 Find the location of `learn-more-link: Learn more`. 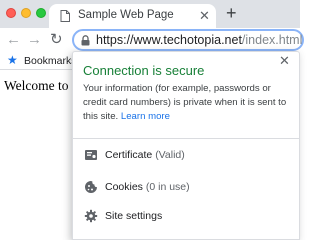

learn-more-link: Learn more is located at coordinates (145, 116).